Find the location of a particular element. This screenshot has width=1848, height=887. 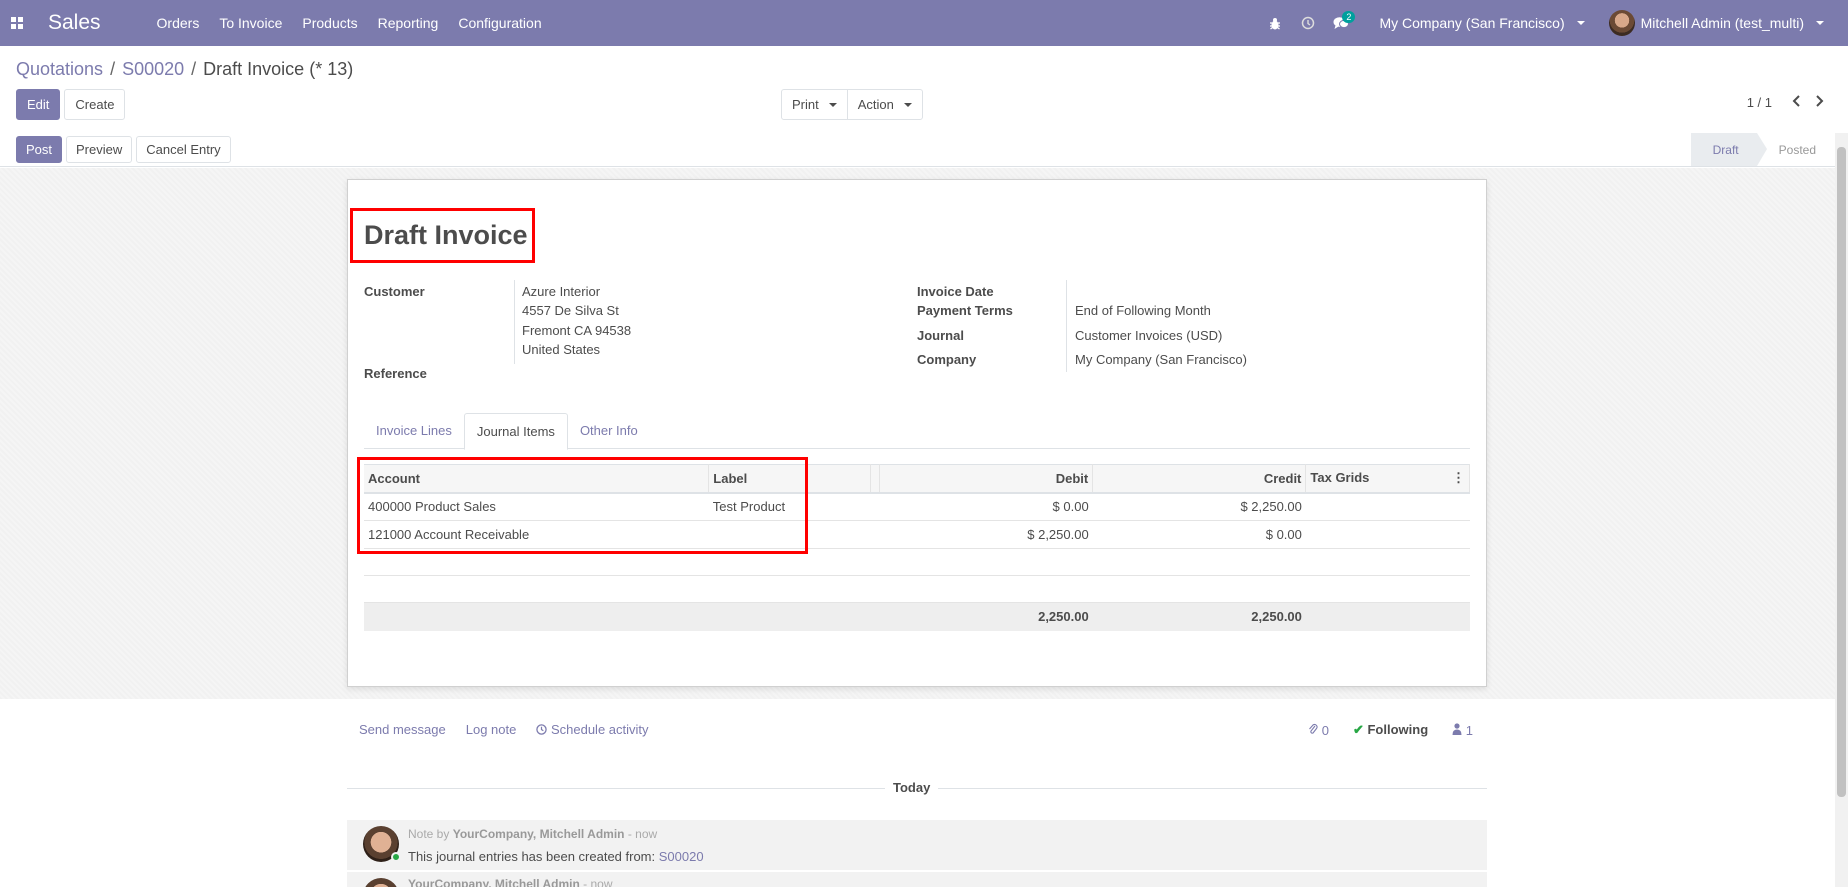

messages-comments-icon: 2 is located at coordinates (1340, 23).